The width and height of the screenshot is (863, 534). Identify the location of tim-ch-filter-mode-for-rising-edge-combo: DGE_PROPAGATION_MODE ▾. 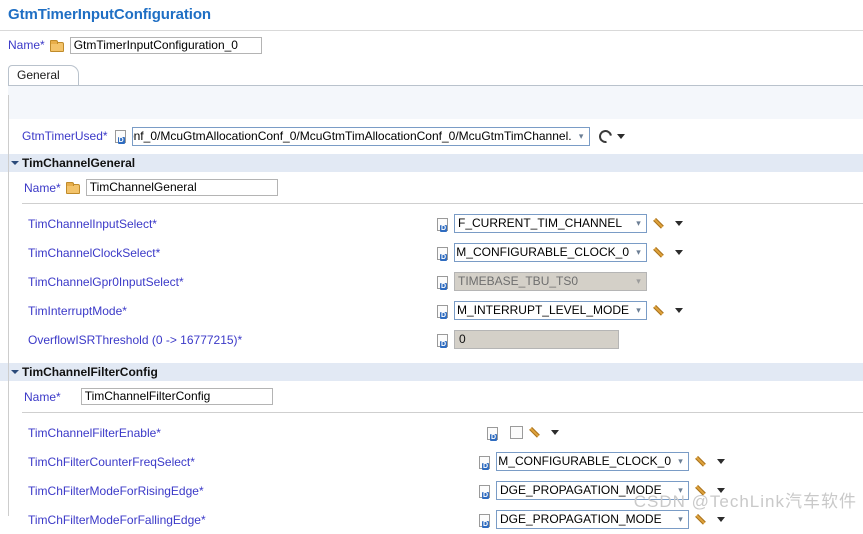
(592, 490).